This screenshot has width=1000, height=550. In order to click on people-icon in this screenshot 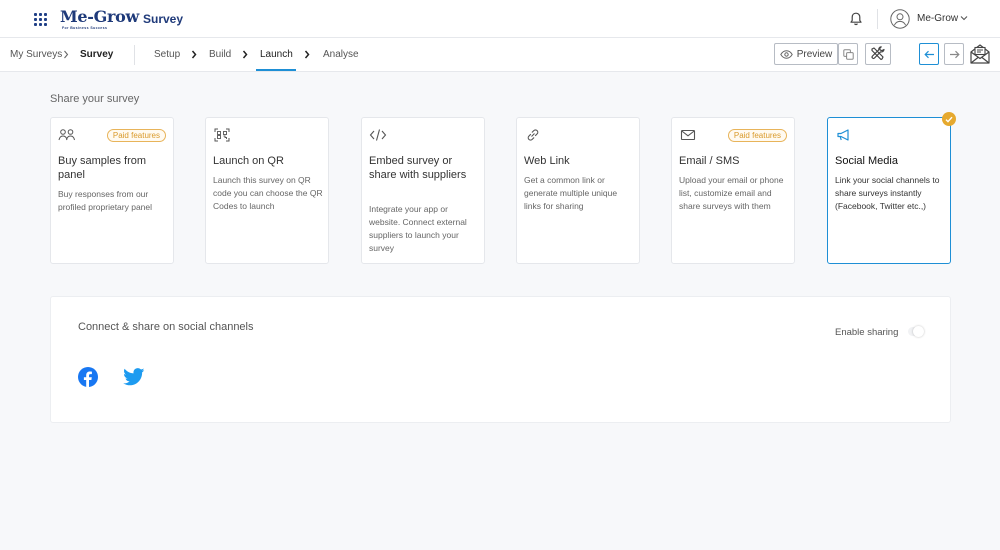, I will do `click(66, 135)`.